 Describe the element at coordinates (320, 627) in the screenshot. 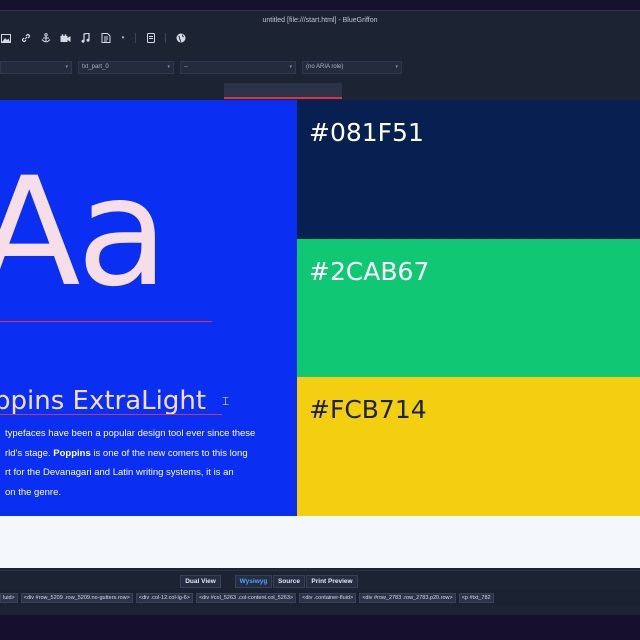

I see `bottom-edge` at that location.